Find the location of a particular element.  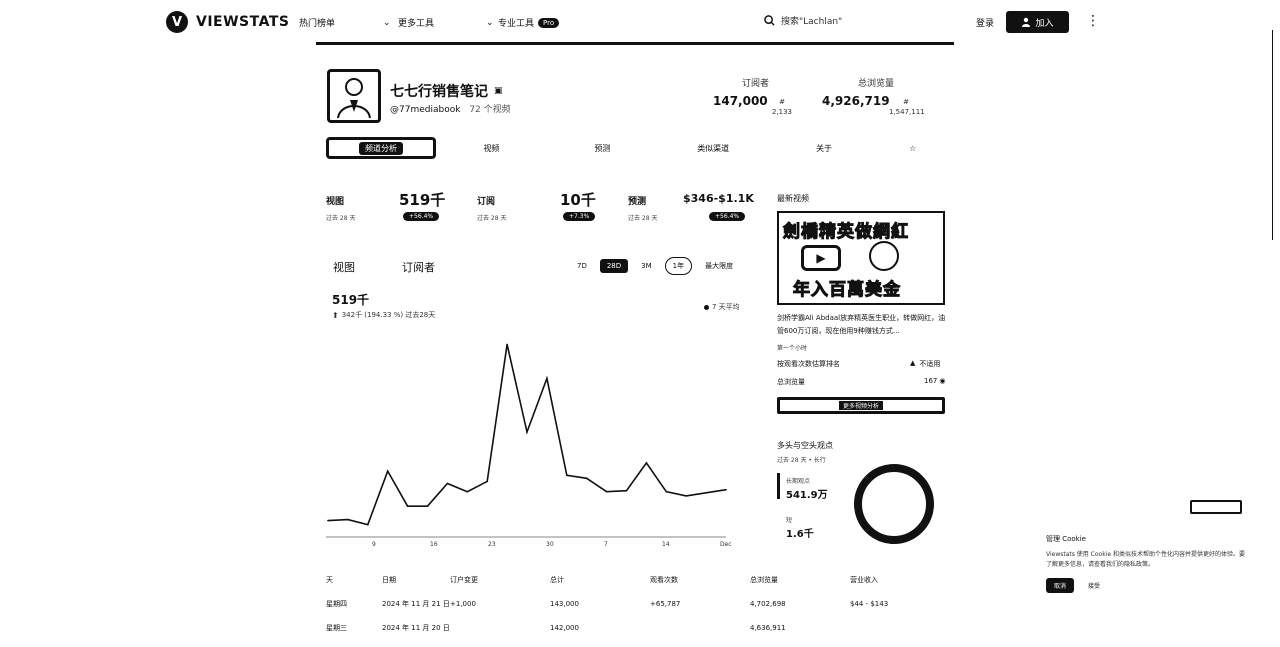

long-short-title: 多头与空头观点 is located at coordinates (805, 445).